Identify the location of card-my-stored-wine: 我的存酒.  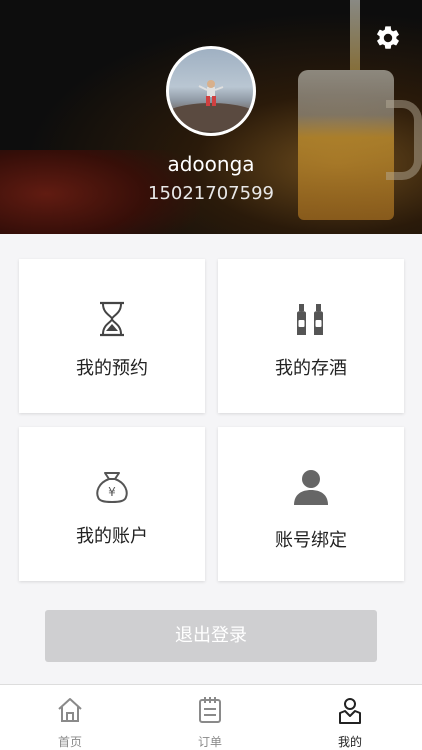
(311, 336).